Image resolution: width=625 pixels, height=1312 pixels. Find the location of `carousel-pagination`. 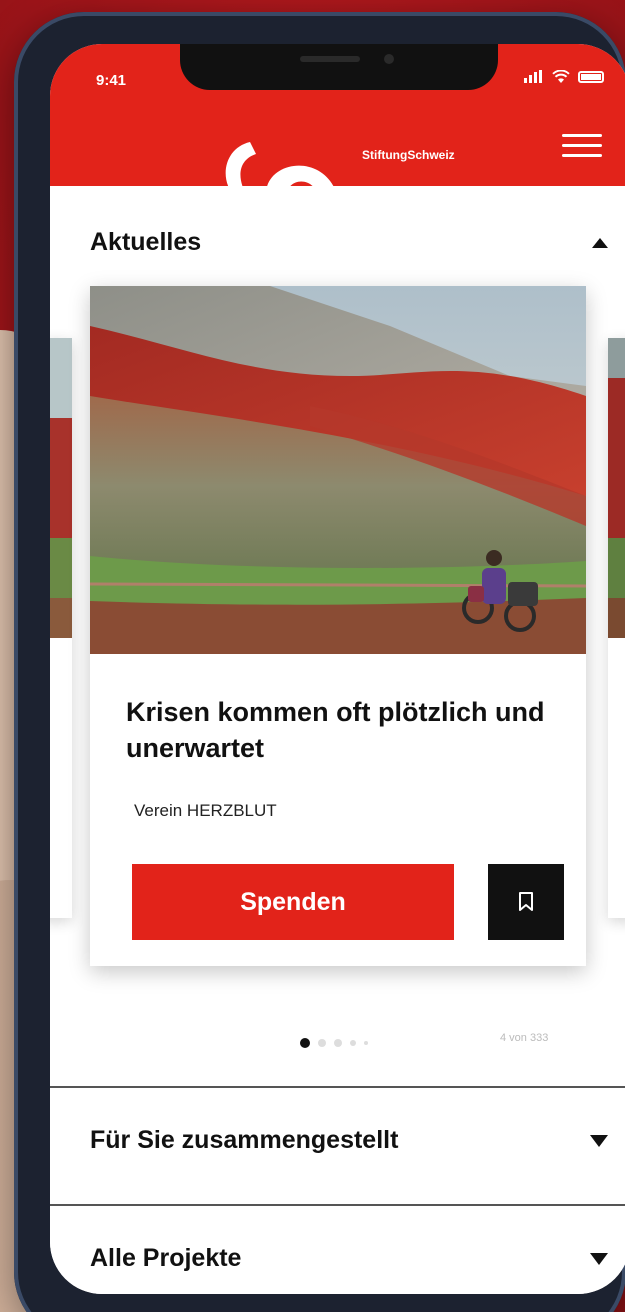

carousel-pagination is located at coordinates (334, 1043).